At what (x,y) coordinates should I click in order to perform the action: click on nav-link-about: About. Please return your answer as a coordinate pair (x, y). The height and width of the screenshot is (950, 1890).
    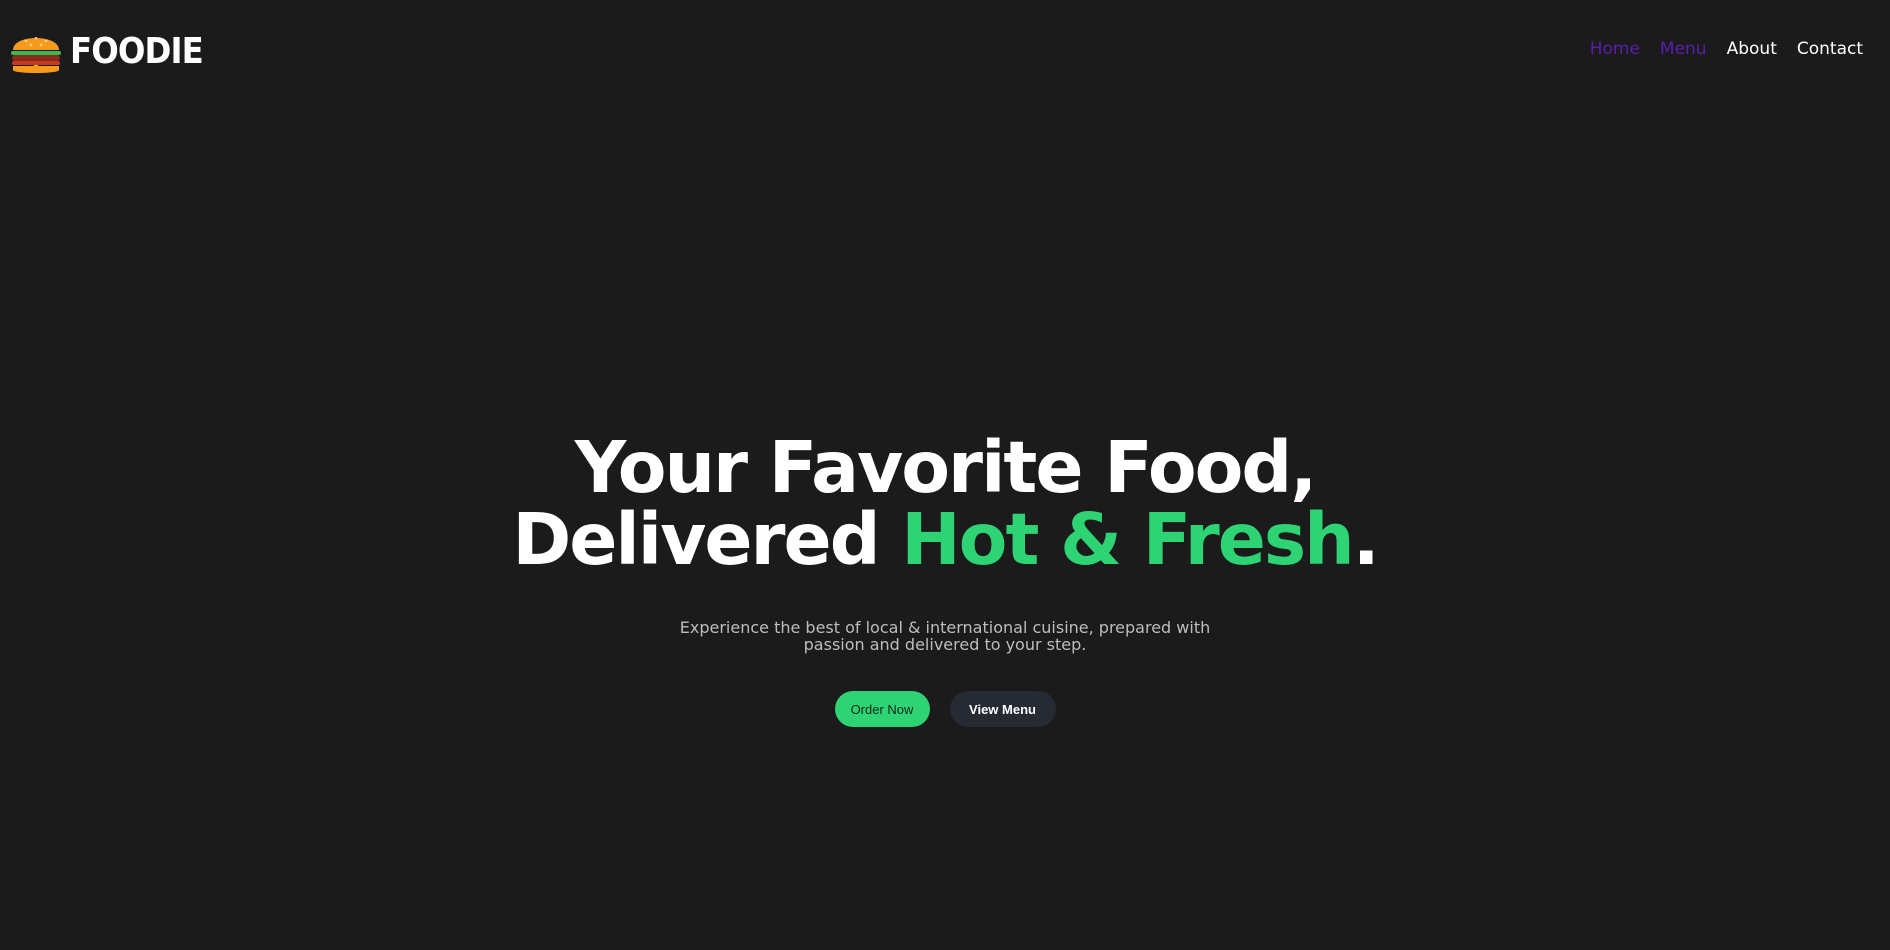
    Looking at the image, I should click on (1752, 49).